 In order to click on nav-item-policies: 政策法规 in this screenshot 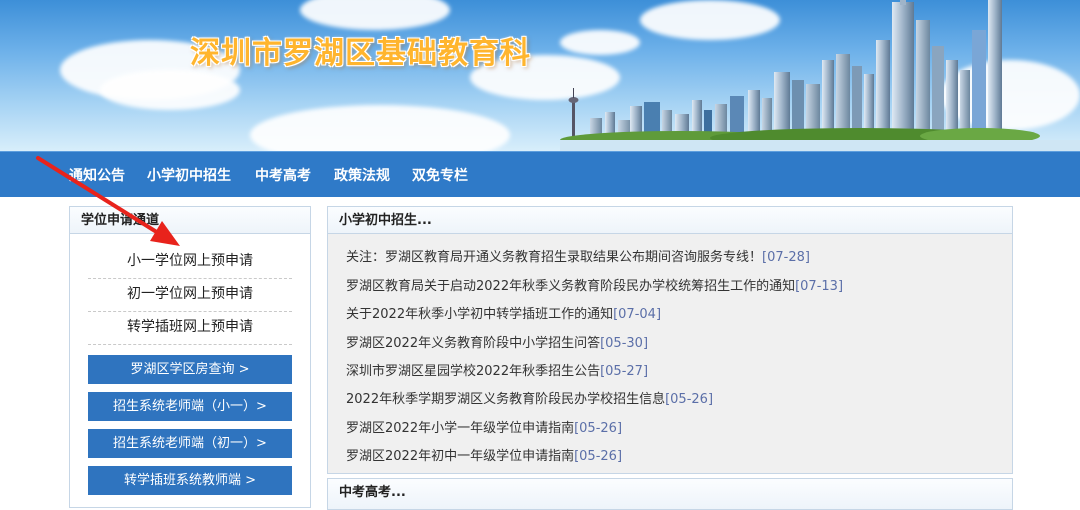, I will do `click(362, 175)`.